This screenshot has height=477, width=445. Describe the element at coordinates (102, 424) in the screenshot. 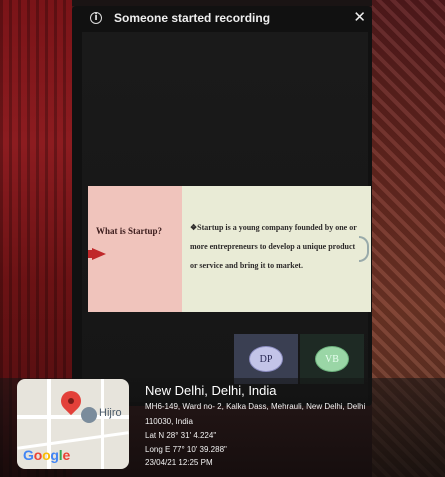

I see `map-road` at that location.